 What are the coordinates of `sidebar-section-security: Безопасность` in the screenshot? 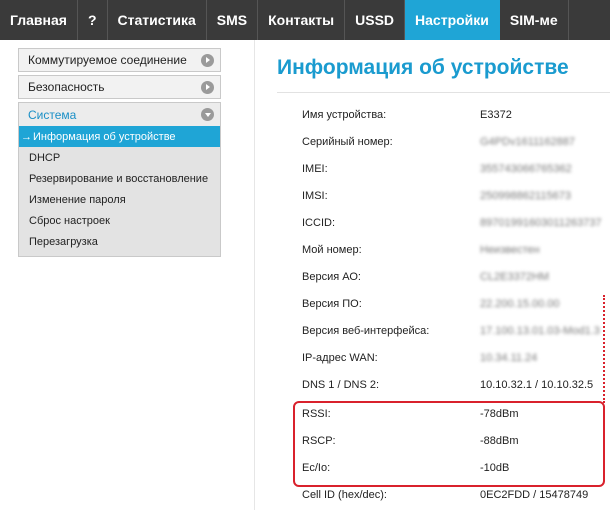 It's located at (119, 87).